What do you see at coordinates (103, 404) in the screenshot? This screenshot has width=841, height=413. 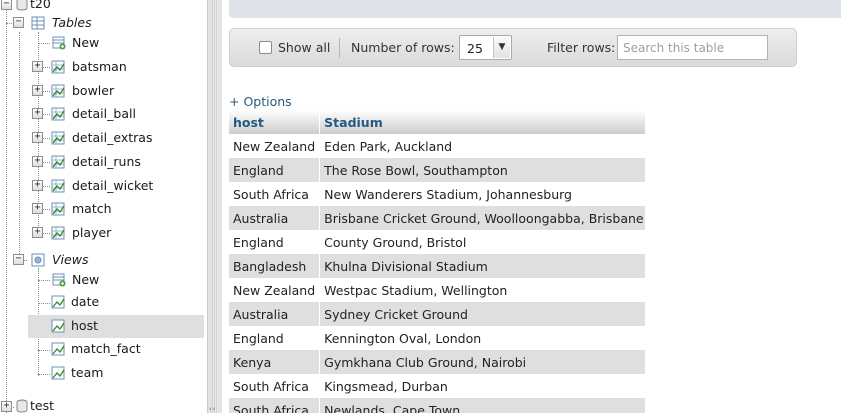 I see `tree-db-test: + test` at bounding box center [103, 404].